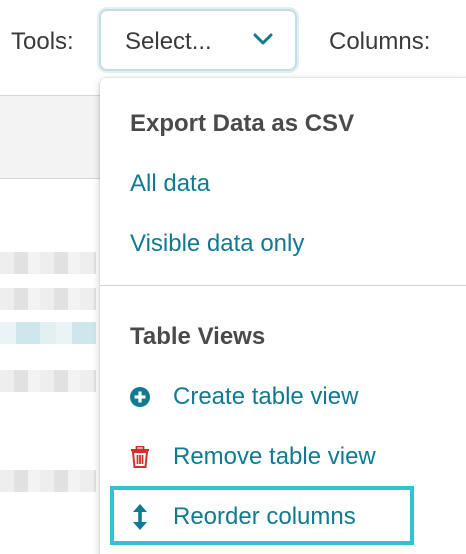 The height and width of the screenshot is (554, 466). I want to click on export-all-data-link: All data, so click(170, 184).